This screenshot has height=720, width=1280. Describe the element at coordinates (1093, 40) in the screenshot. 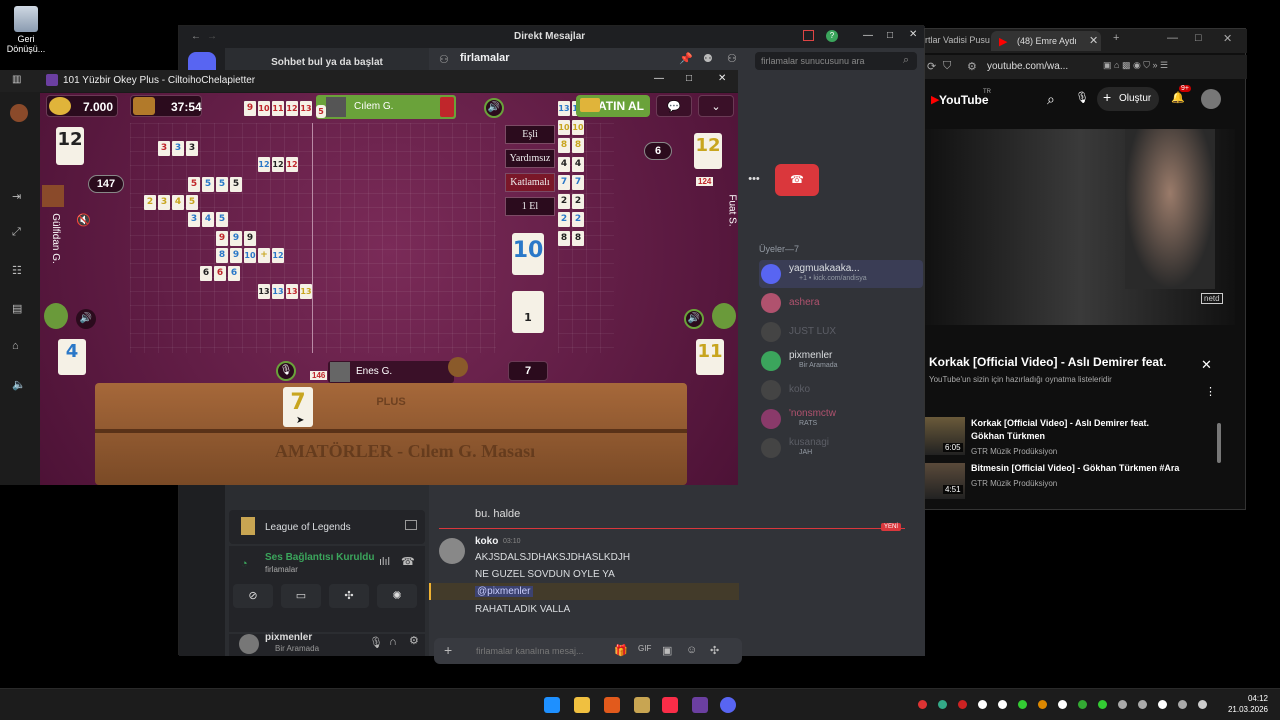

I see `close-tab-icon: ✕` at that location.